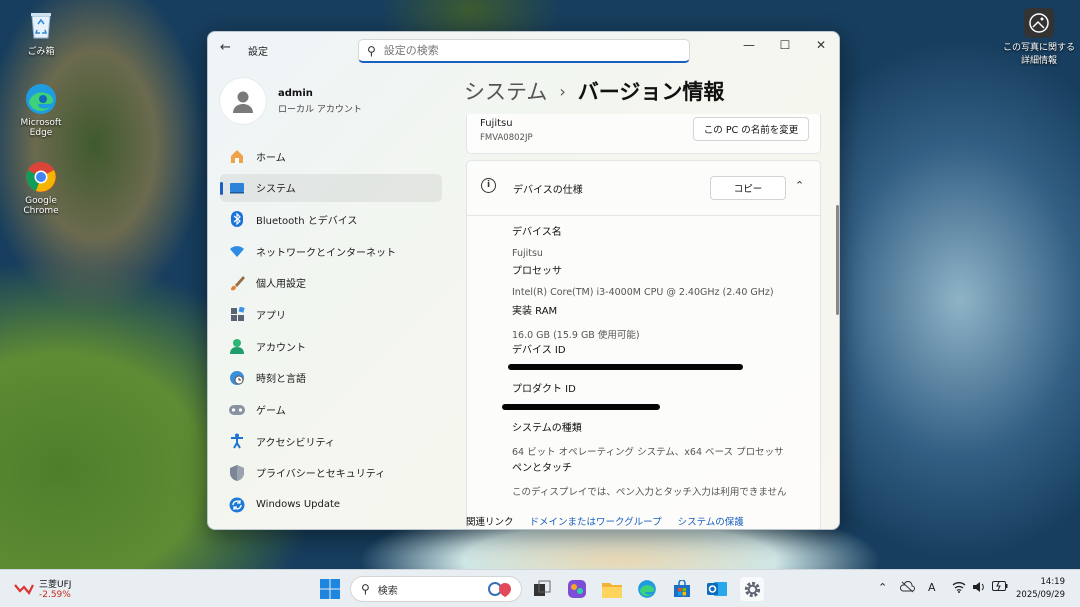 Image resolution: width=1080 pixels, height=607 pixels. What do you see at coordinates (1040, 595) in the screenshot?
I see `clock-date: 2025/09/29` at bounding box center [1040, 595].